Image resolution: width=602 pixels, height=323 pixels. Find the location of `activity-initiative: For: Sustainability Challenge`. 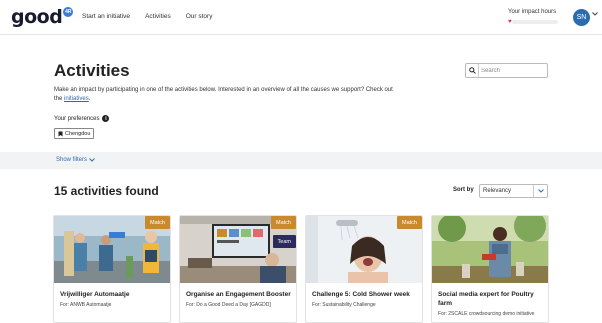

activity-initiative: For: Sustainability Challenge is located at coordinates (344, 305).